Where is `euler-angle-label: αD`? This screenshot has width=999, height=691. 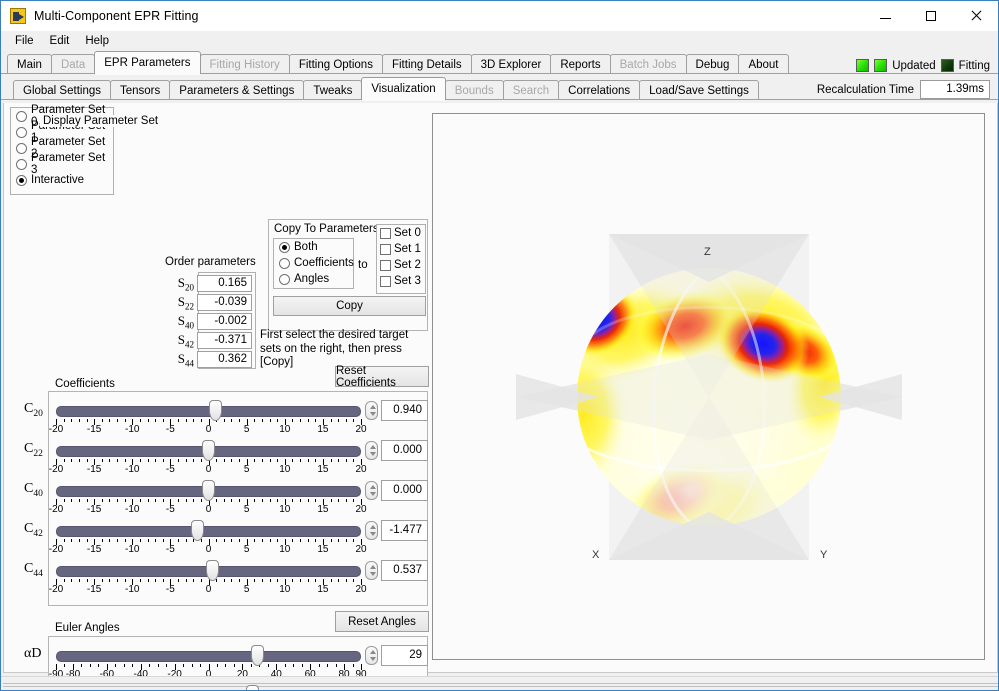
euler-angle-label: αD is located at coordinates (33, 653).